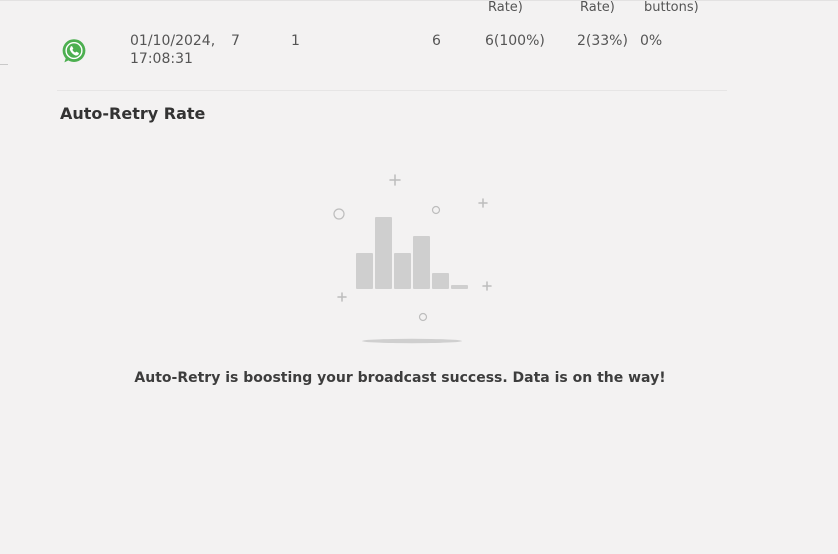 This screenshot has width=838, height=554. Describe the element at coordinates (392, 90) in the screenshot. I see `row-divider` at that location.